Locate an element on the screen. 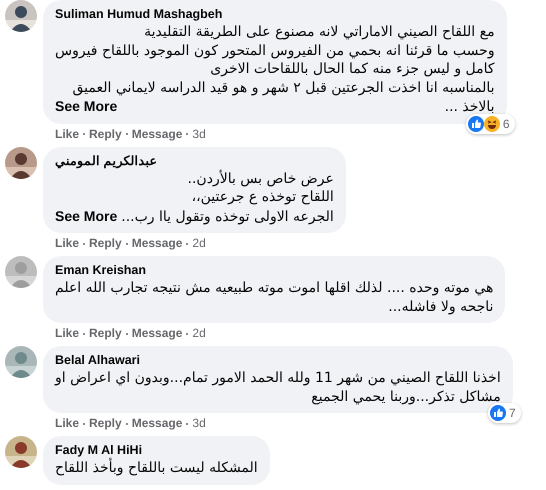  laughing-face-icon is located at coordinates (492, 124).